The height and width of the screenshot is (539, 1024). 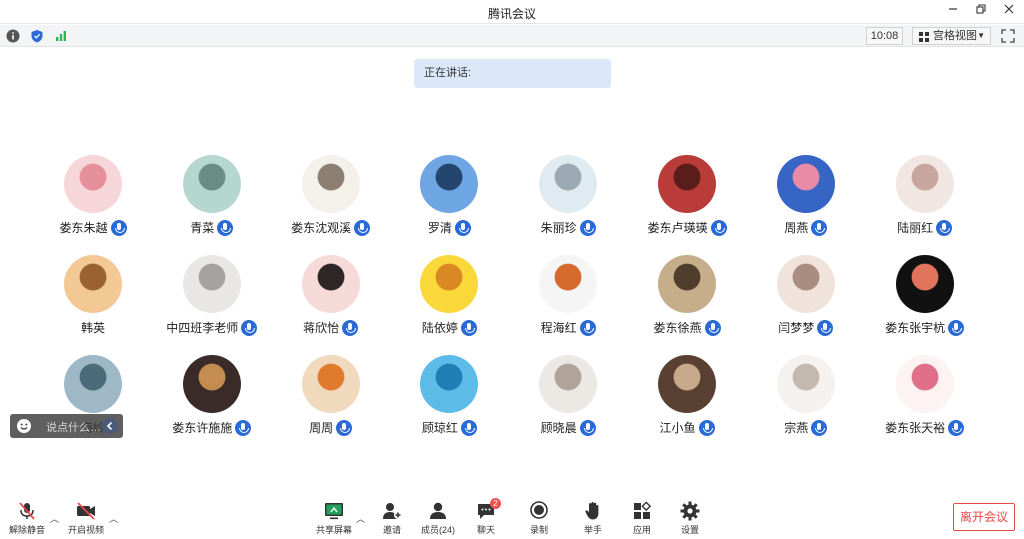 I want to click on participant-tile: 中四班李老师, so click(x=212, y=300).